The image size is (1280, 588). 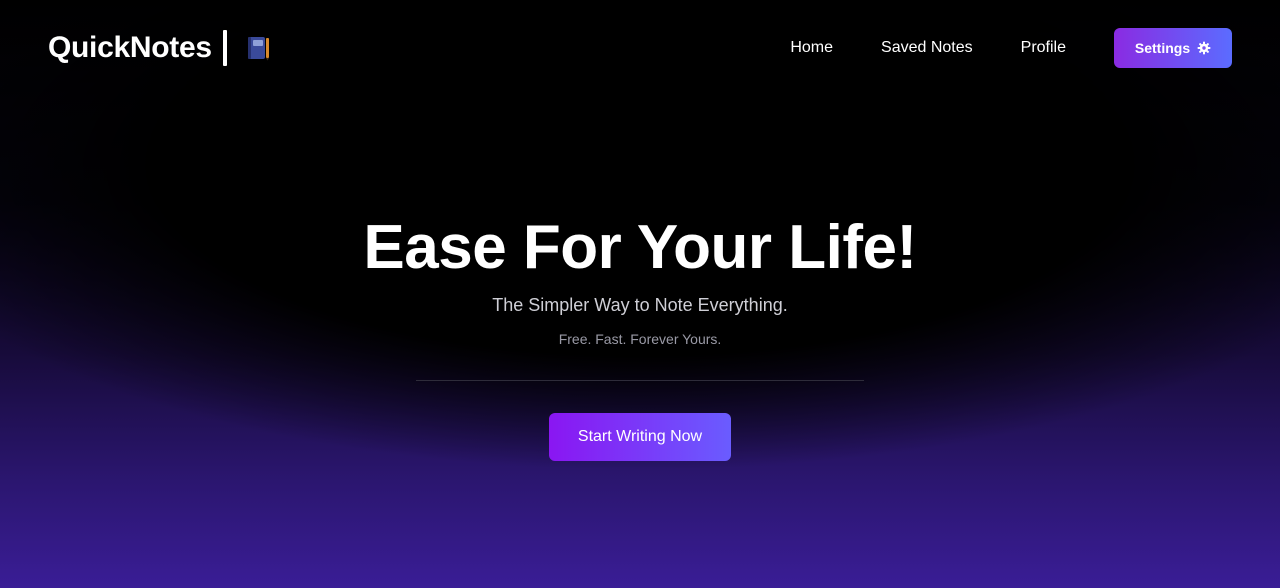 What do you see at coordinates (640, 247) in the screenshot?
I see `hero-title: Ease For Your Life!` at bounding box center [640, 247].